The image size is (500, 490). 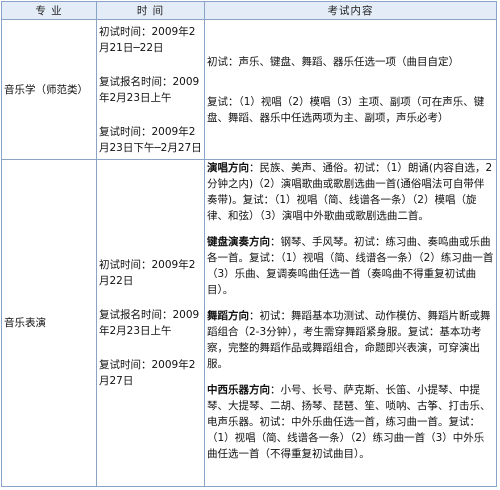 What do you see at coordinates (49, 323) in the screenshot?
I see `major-cell: 音乐表演` at bounding box center [49, 323].